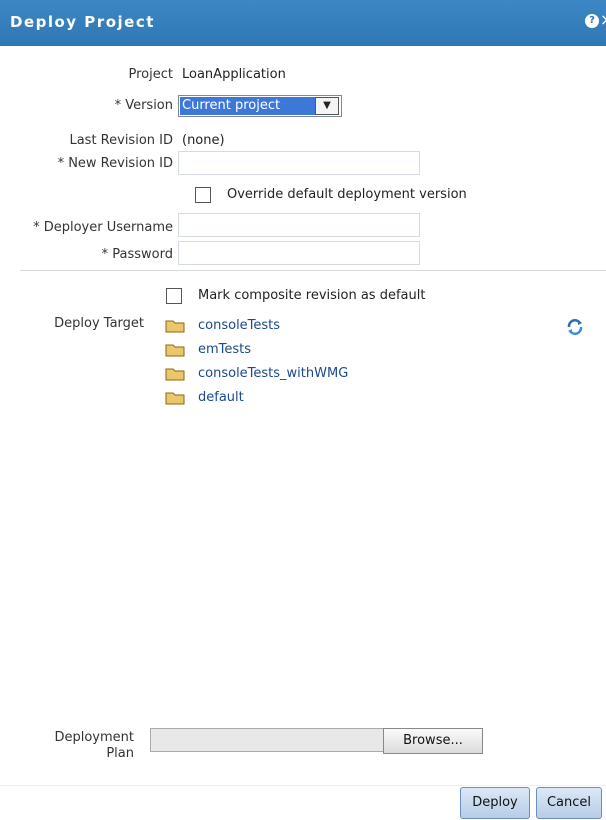  Describe the element at coordinates (313, 270) in the screenshot. I see `section-divider` at that location.